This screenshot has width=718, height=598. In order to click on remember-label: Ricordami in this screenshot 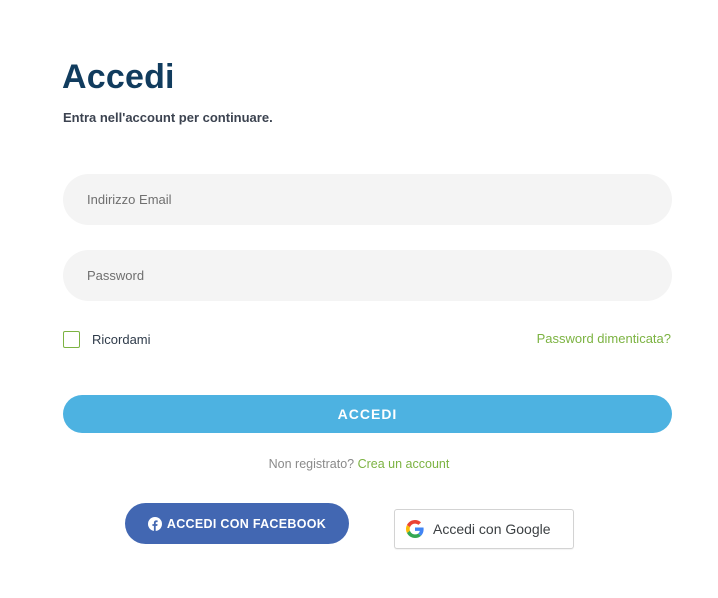, I will do `click(121, 339)`.